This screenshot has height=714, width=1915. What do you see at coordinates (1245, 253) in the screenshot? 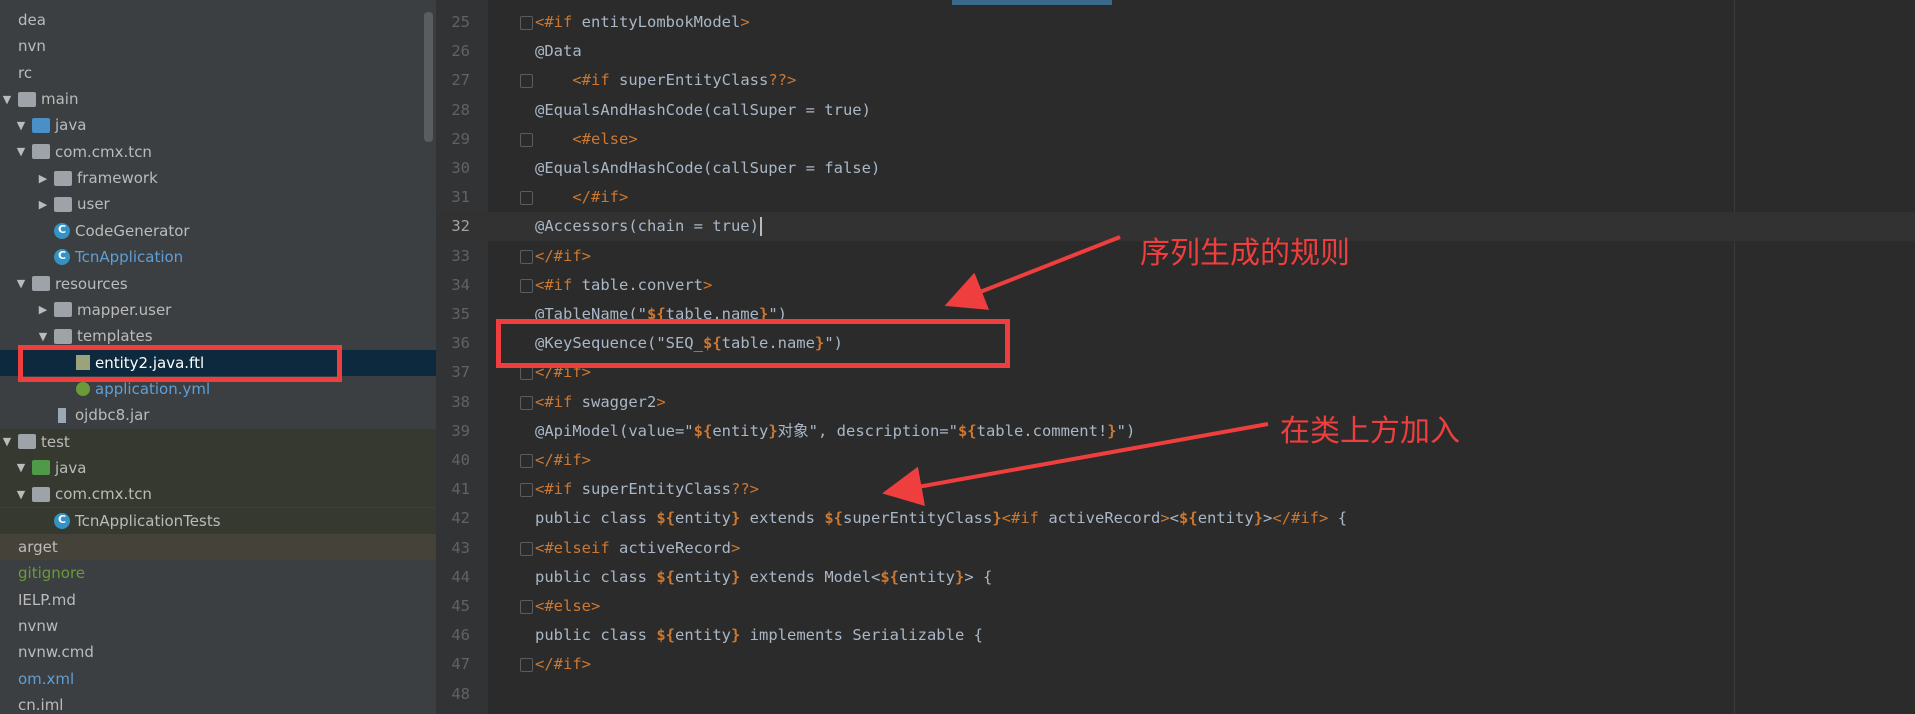
I see `note-sequence-rule: 序列生成的规则` at bounding box center [1245, 253].